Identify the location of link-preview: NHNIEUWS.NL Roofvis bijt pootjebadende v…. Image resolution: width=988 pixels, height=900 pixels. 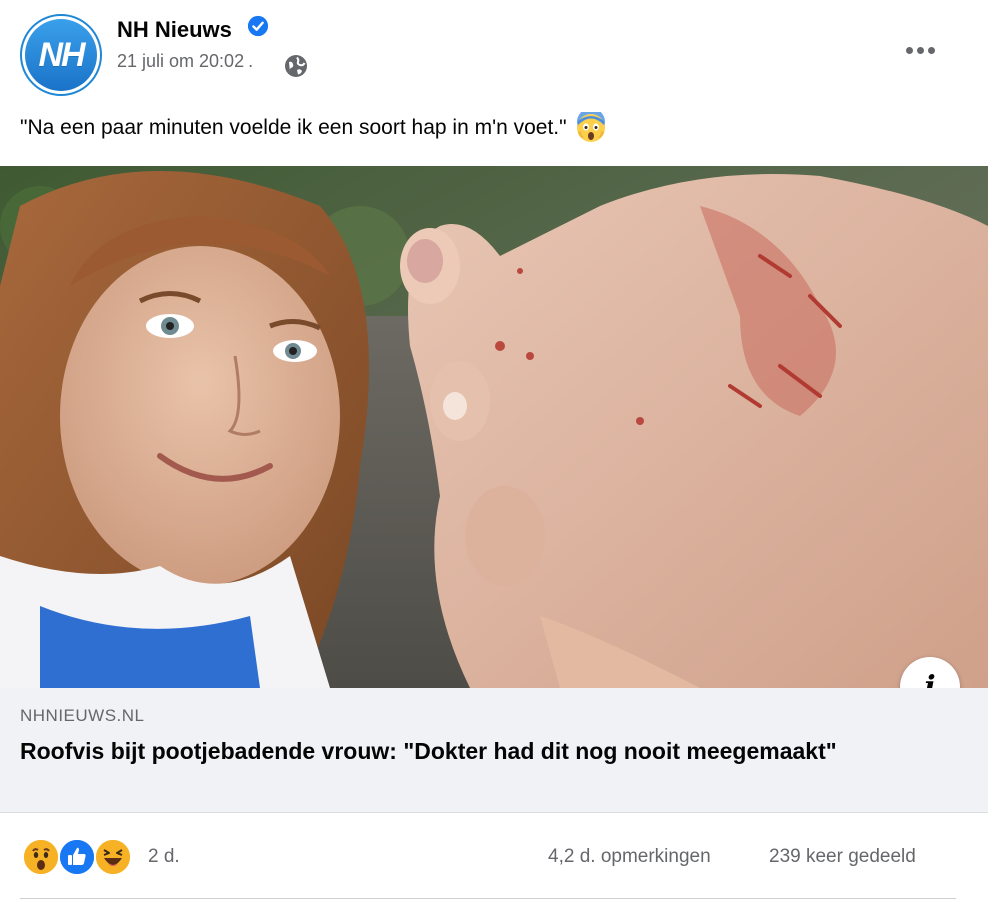
(494, 750).